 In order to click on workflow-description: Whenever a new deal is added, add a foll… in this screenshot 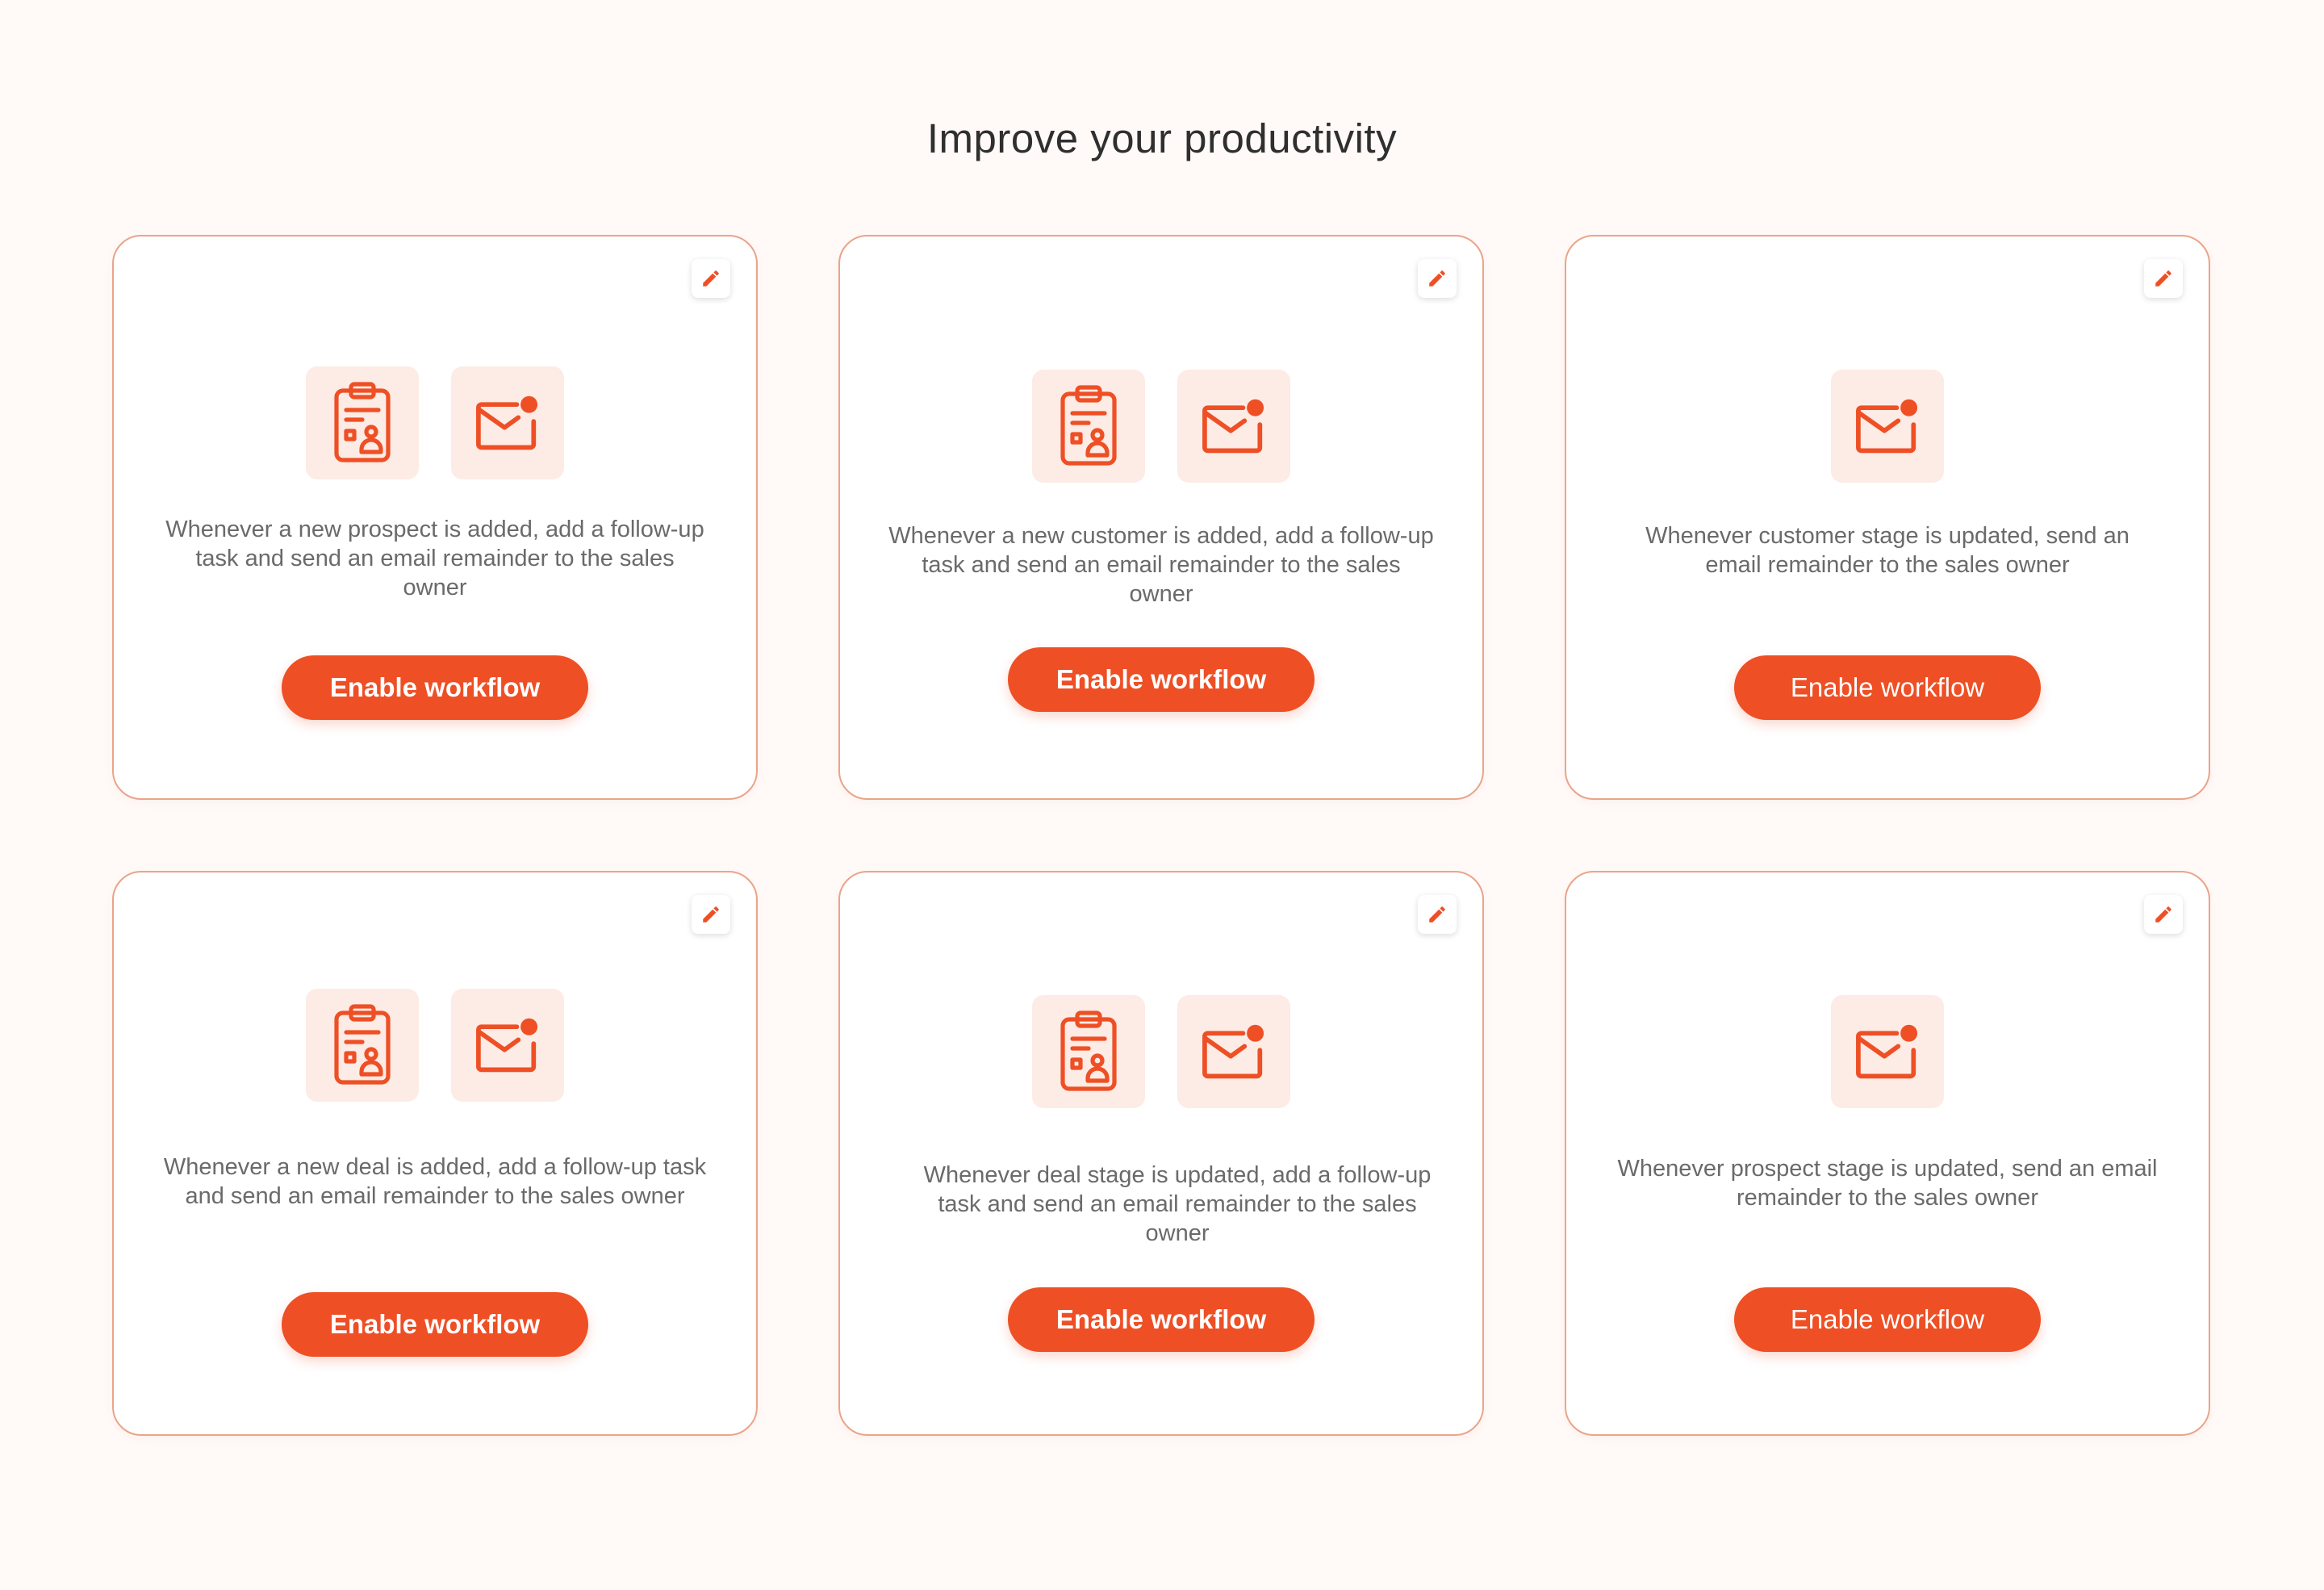, I will do `click(435, 1181)`.